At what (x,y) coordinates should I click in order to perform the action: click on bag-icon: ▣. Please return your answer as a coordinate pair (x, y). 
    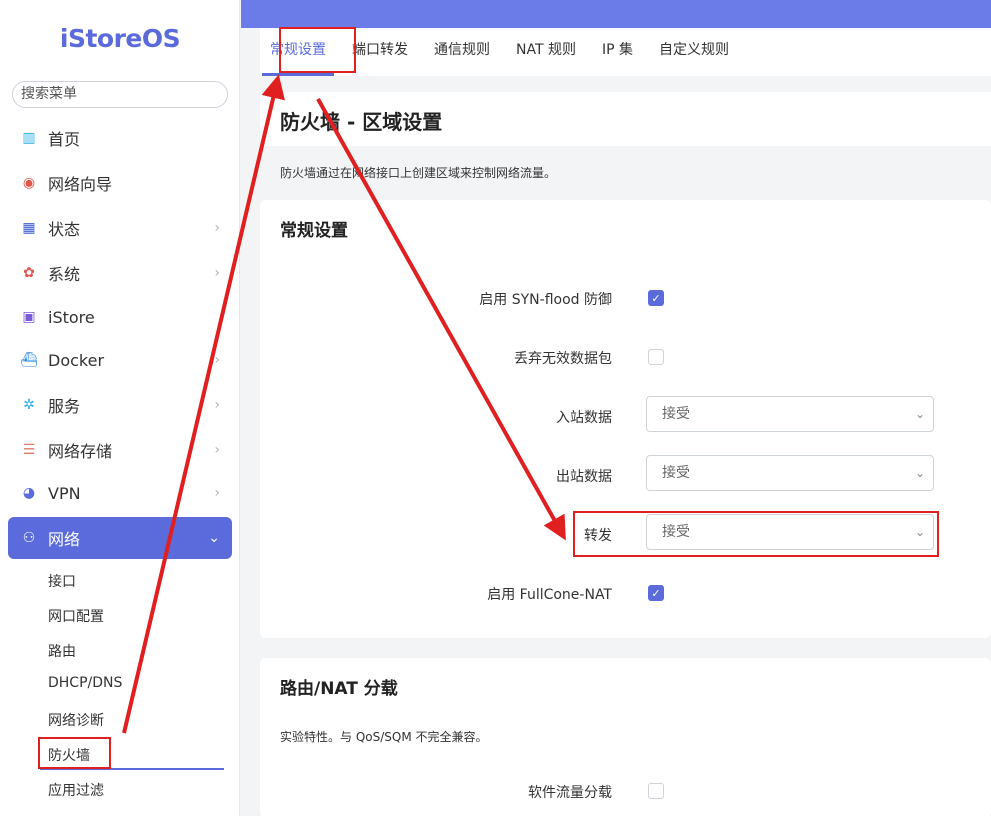
    Looking at the image, I should click on (29, 317).